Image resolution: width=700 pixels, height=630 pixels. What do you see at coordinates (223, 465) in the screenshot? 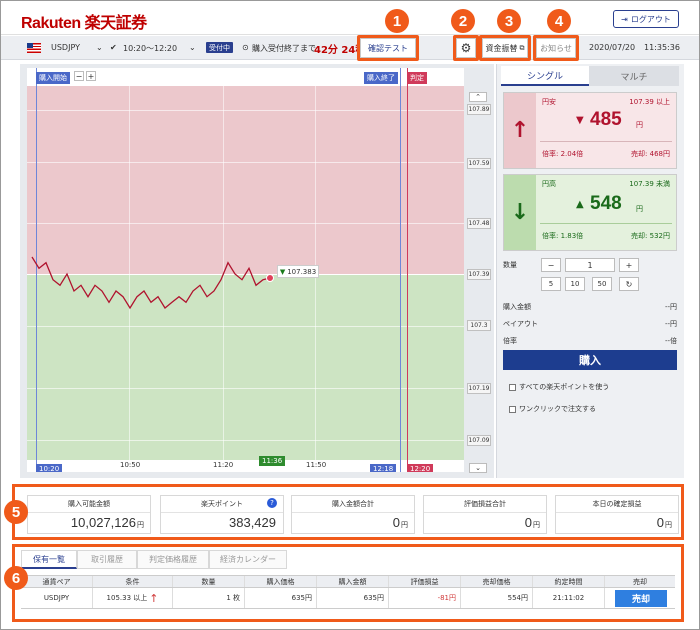
I see `x-tick: 11:20` at bounding box center [223, 465].